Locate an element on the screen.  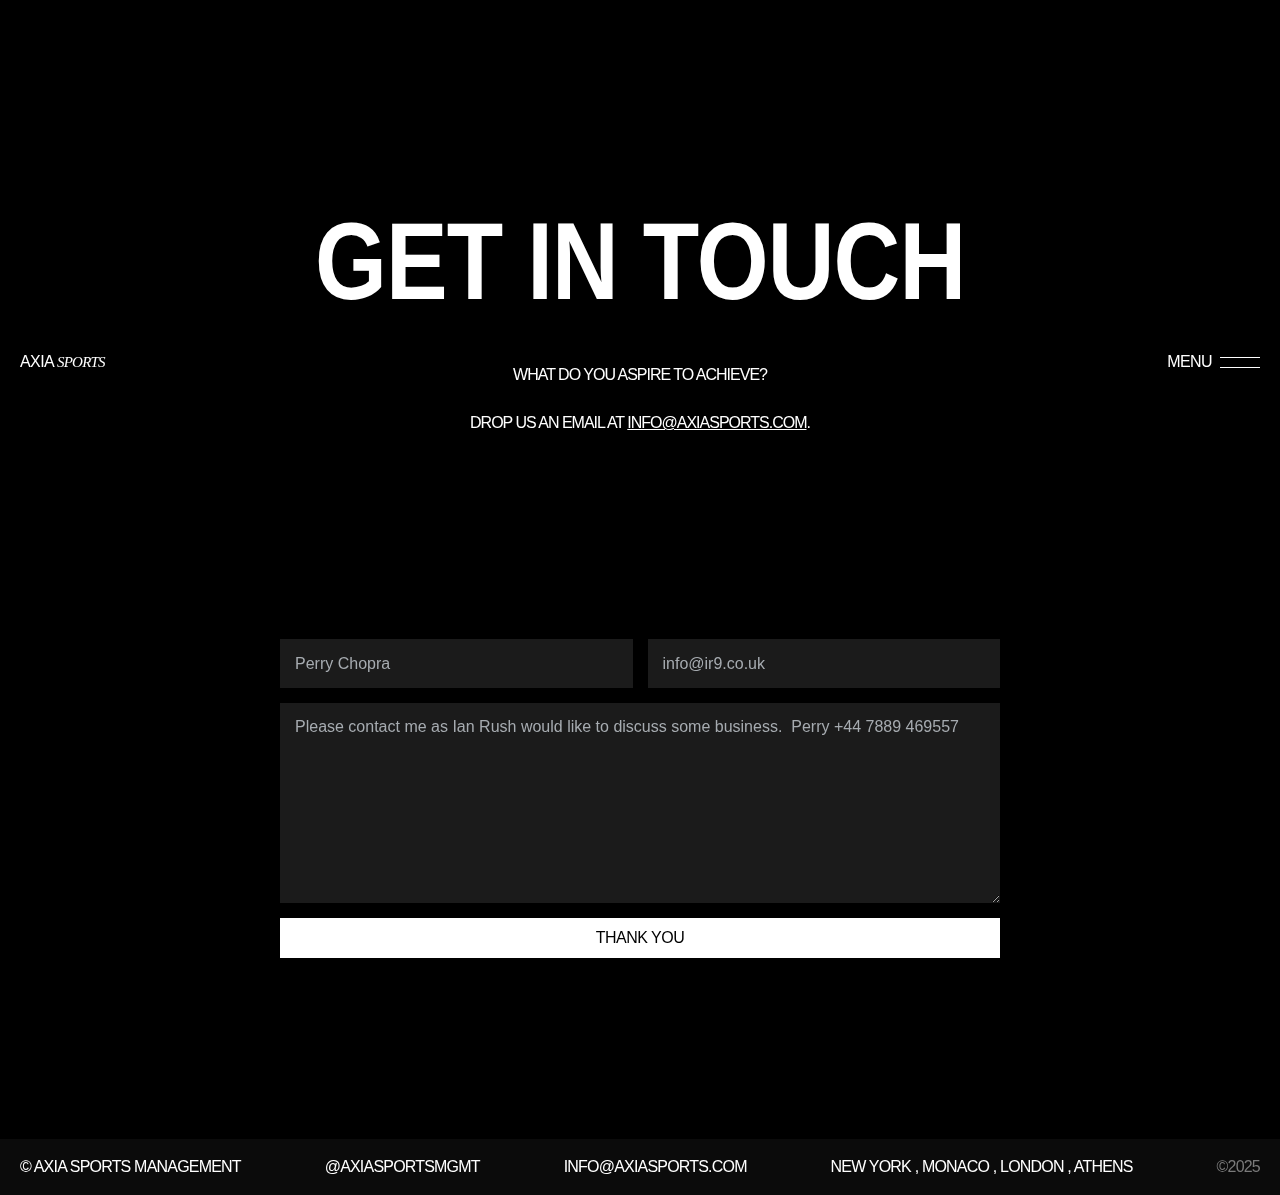
email-sentence: DROP US AN EMAIL AT INFO@AXIASPORTS.COM. is located at coordinates (640, 423).